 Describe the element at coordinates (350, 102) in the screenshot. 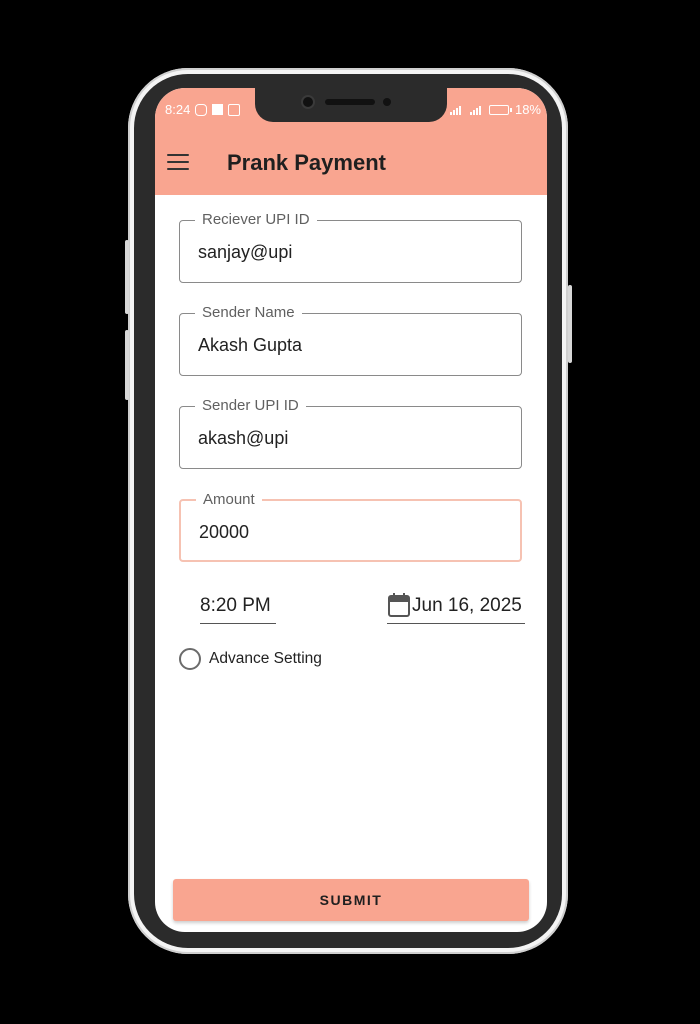

I see `earpiece-speaker` at that location.